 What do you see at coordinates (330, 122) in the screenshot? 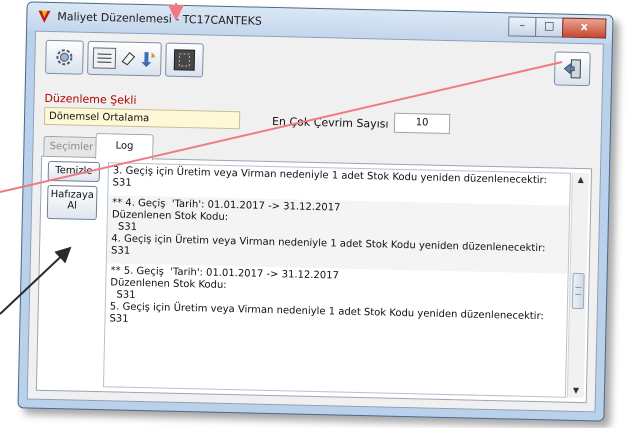
I see `max-cycles-label: En Çok Çevrim Sayısı` at bounding box center [330, 122].